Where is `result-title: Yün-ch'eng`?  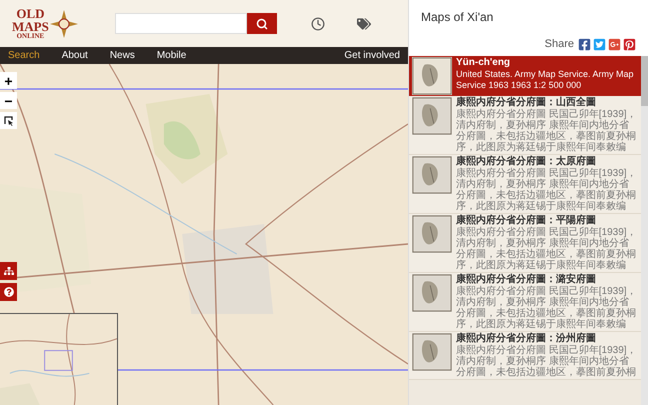 result-title: Yün-ch'eng is located at coordinates (484, 63).